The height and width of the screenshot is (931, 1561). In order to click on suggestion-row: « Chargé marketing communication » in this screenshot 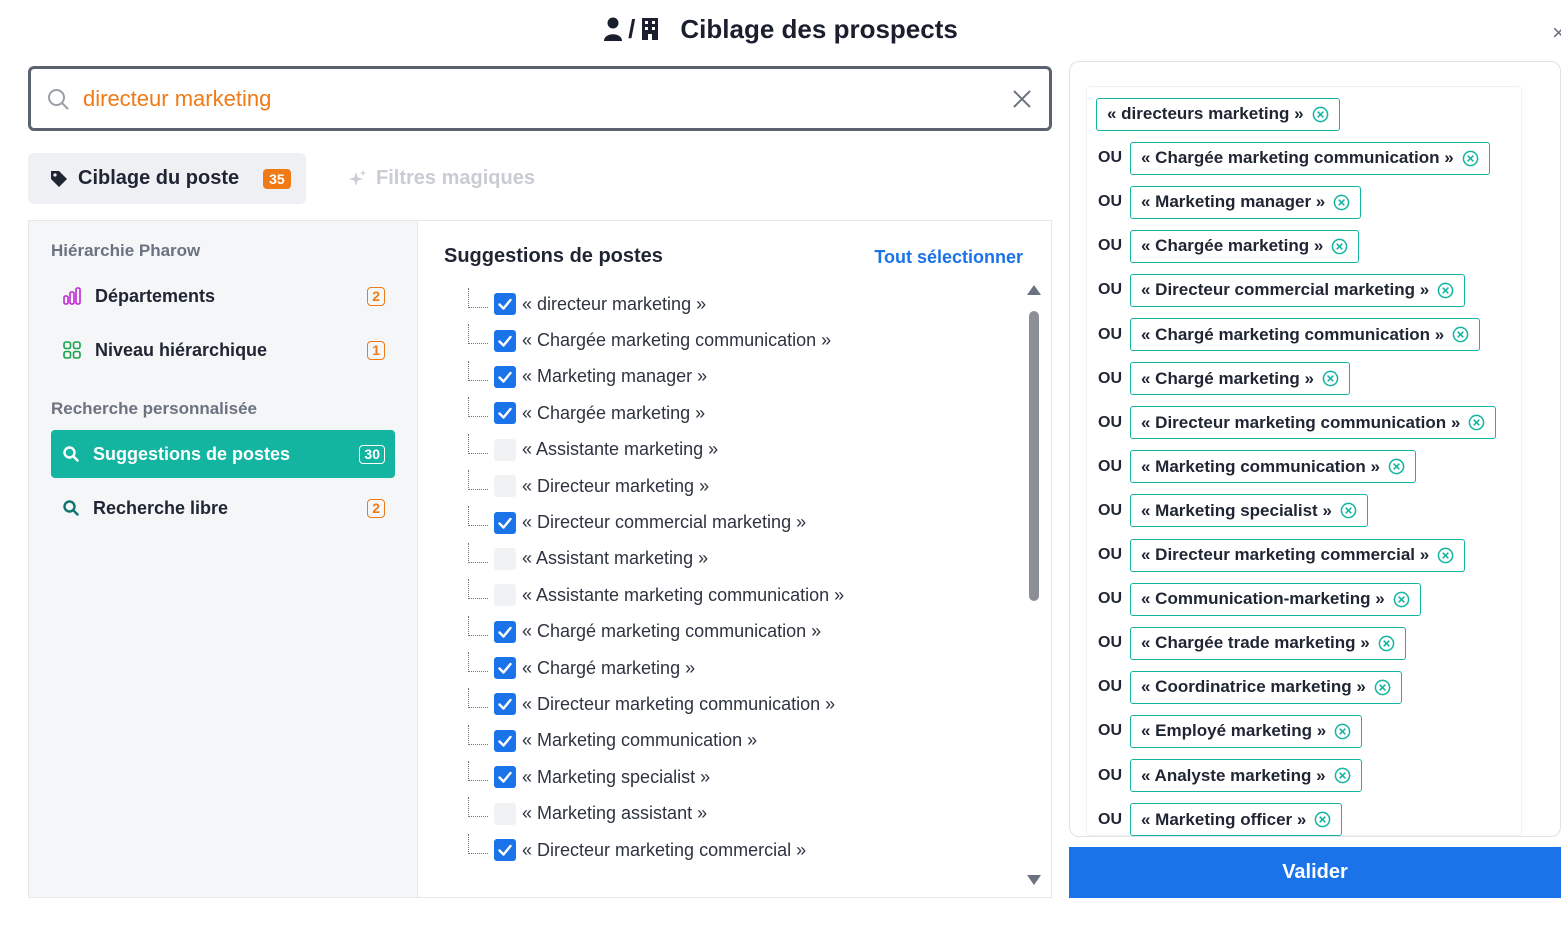, I will do `click(738, 632)`.